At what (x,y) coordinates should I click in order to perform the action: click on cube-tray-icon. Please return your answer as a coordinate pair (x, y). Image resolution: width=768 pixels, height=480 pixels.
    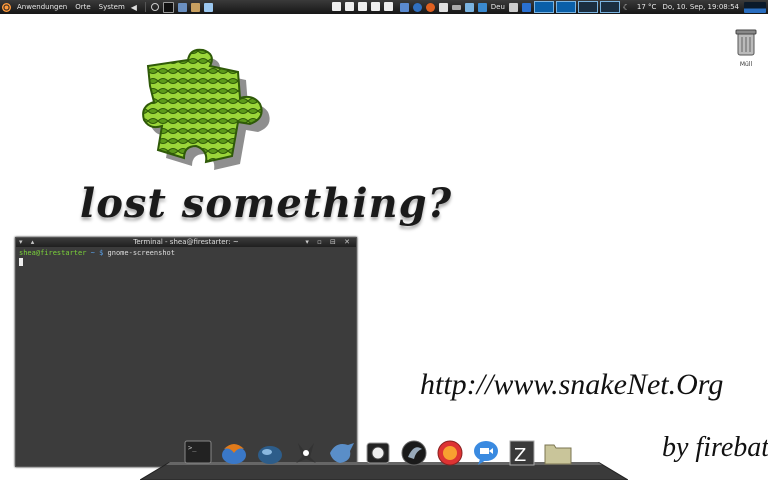
    Looking at the image, I should click on (469, 7).